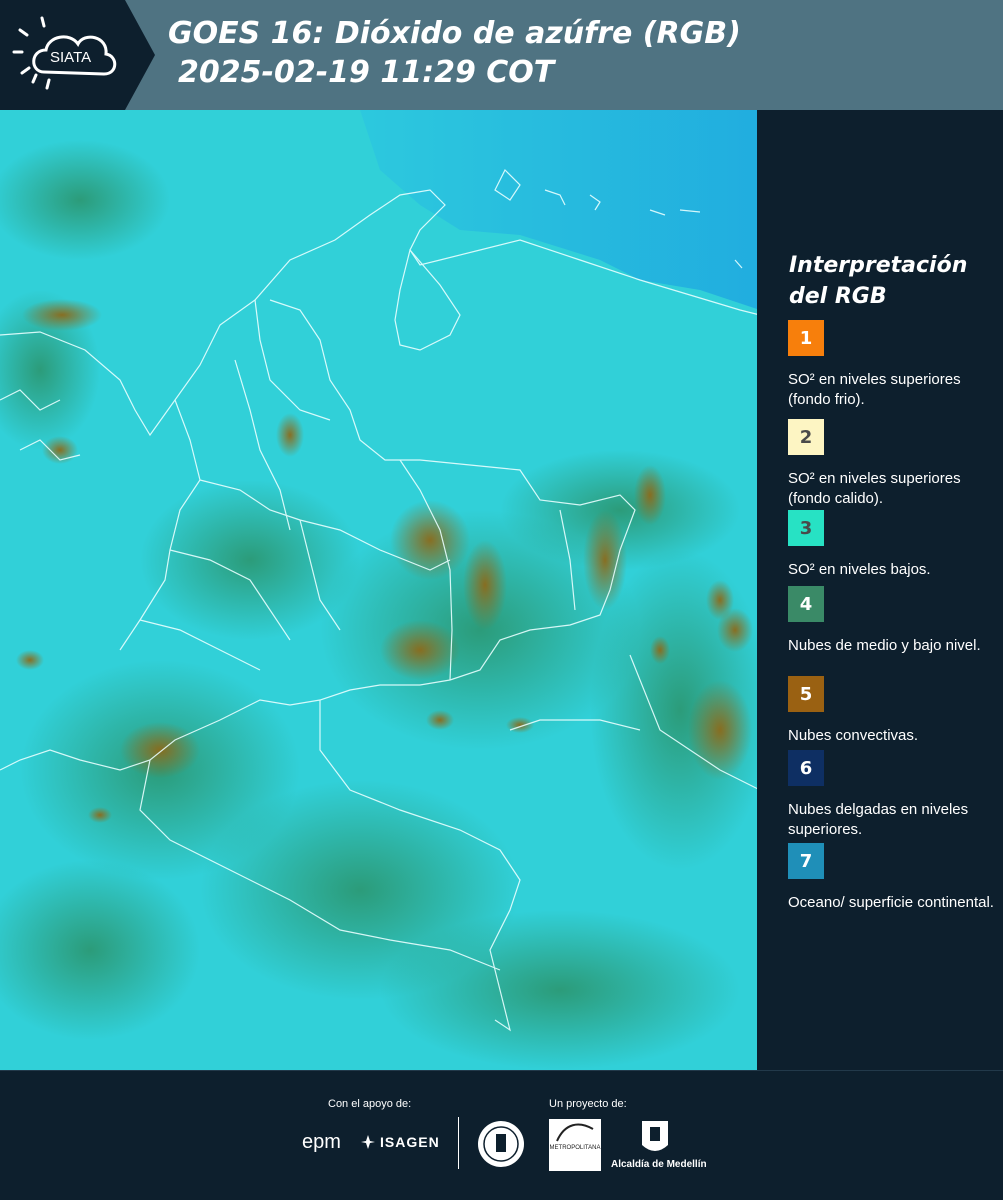 Image resolution: width=1003 pixels, height=1200 pixels. What do you see at coordinates (891, 902) in the screenshot?
I see `legend-label-7: Oceano/ superficie continental.` at bounding box center [891, 902].